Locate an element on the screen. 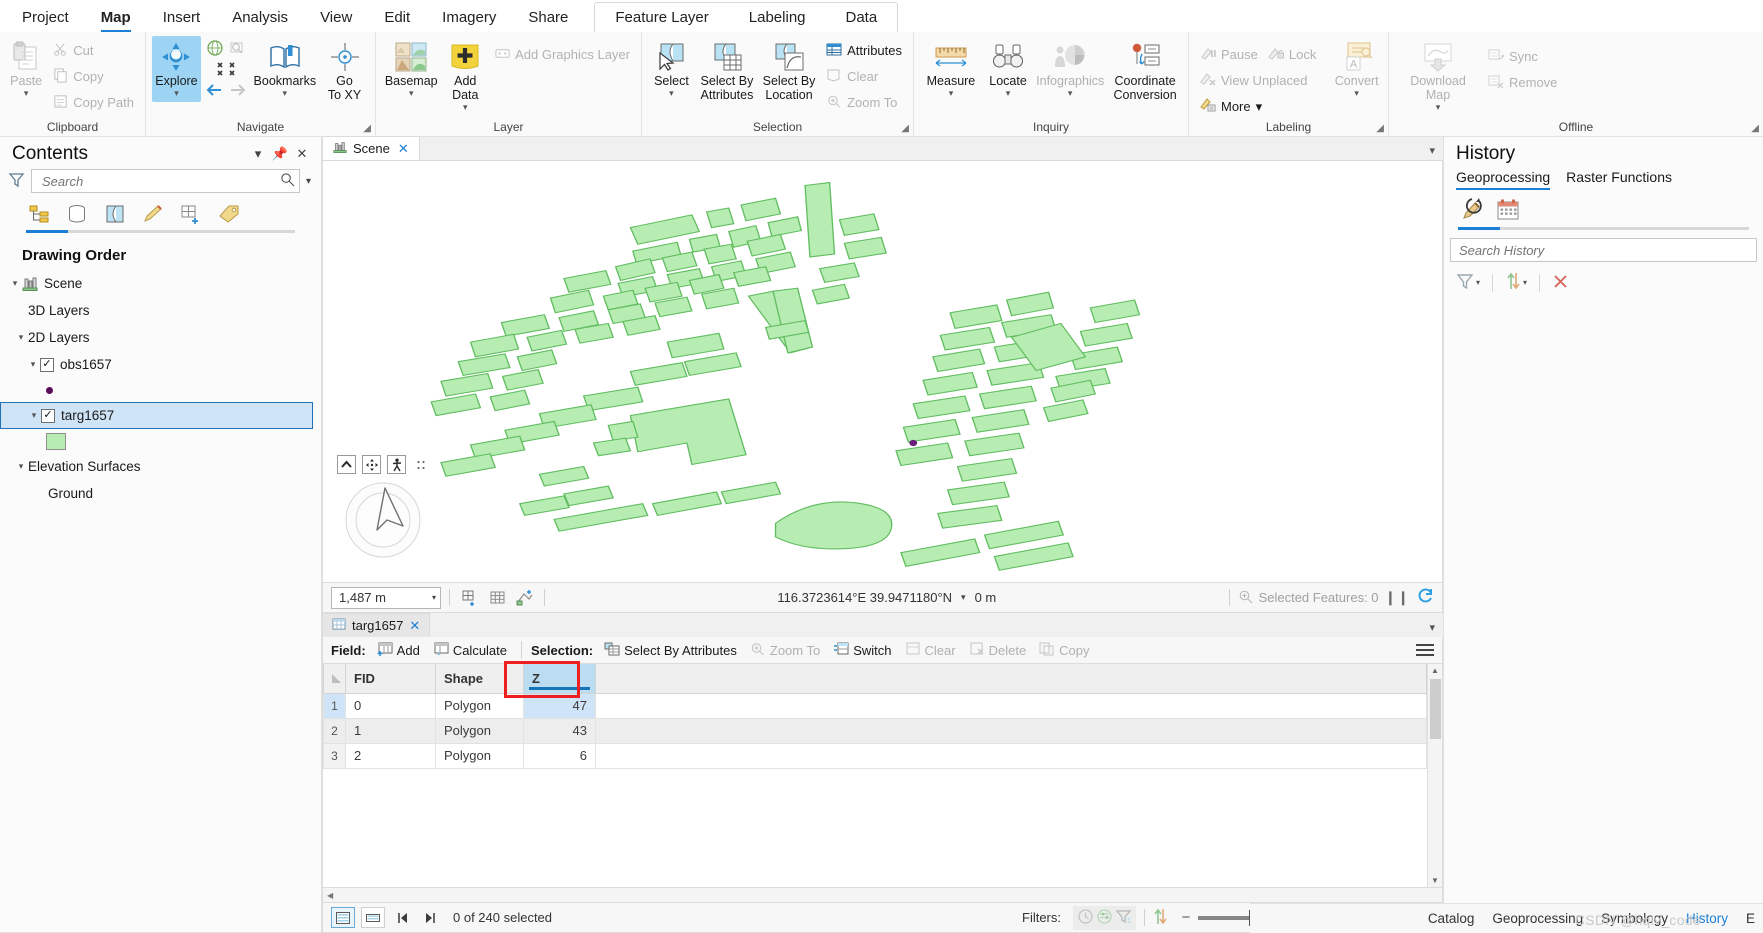 This screenshot has height=933, width=1763. toc-item-3d-layers: 3D Layers is located at coordinates (160, 310).